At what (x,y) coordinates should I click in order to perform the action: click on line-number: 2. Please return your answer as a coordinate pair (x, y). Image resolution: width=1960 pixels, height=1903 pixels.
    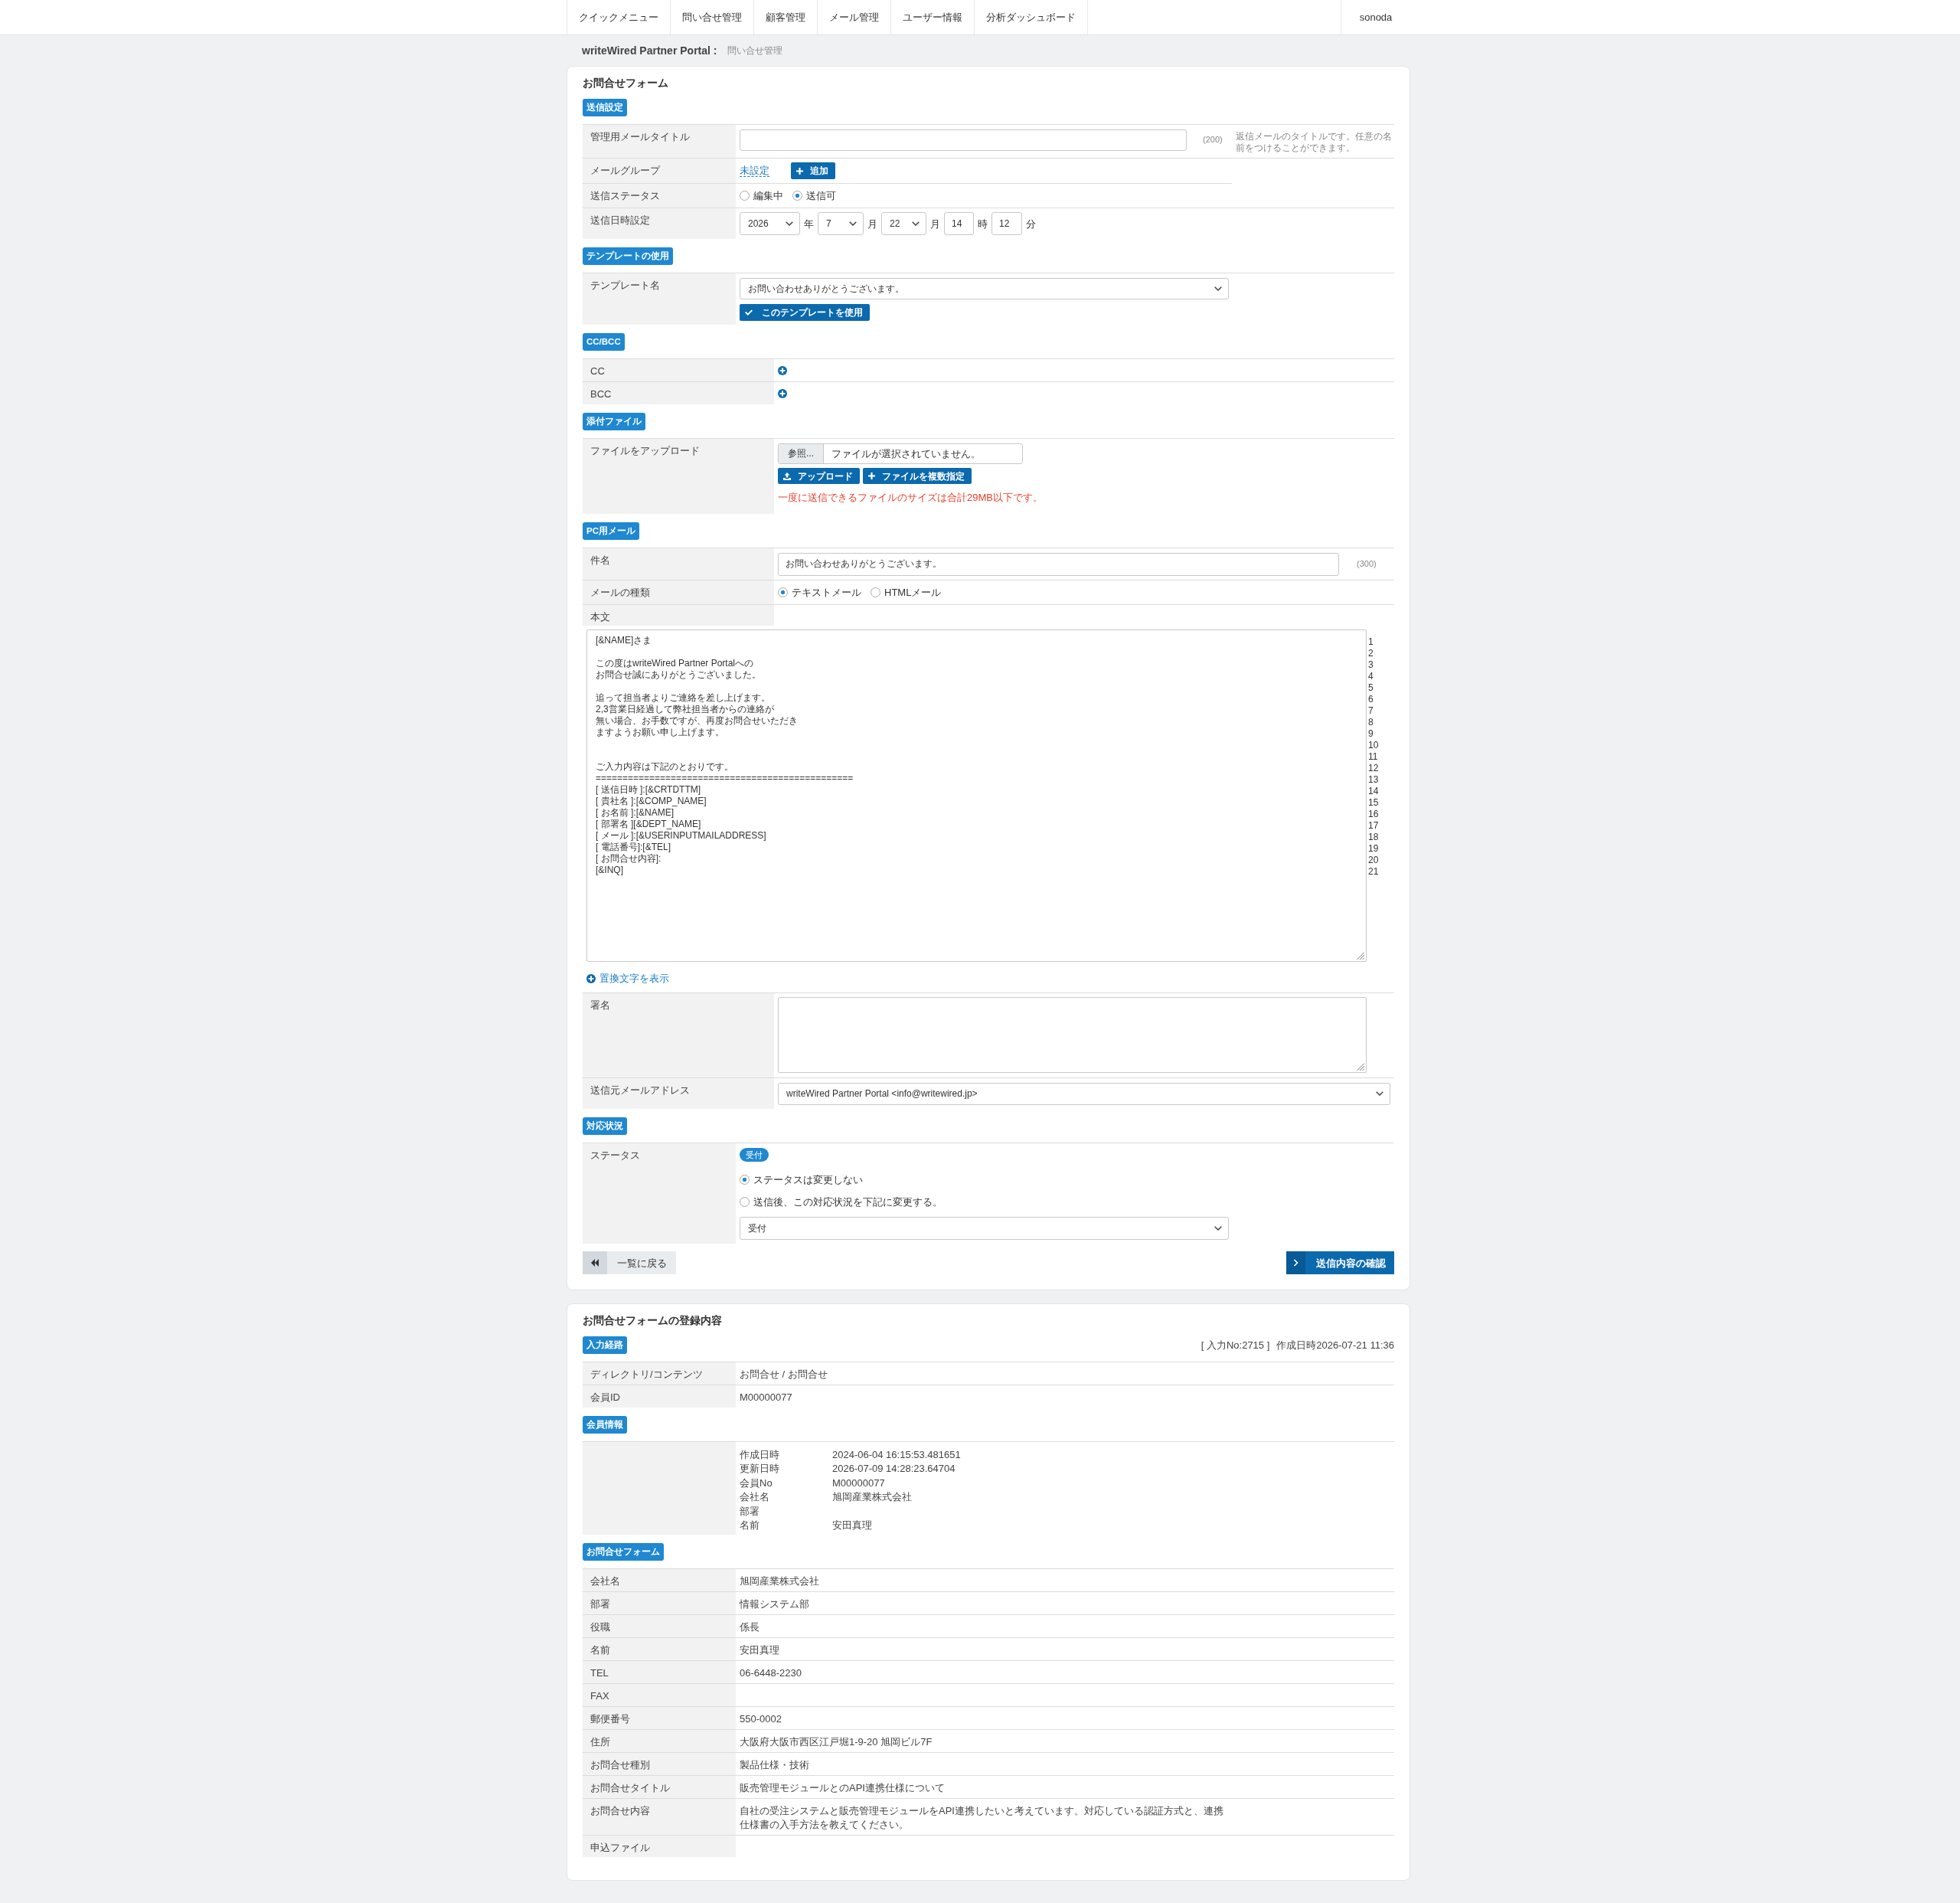
    Looking at the image, I should click on (1371, 653).